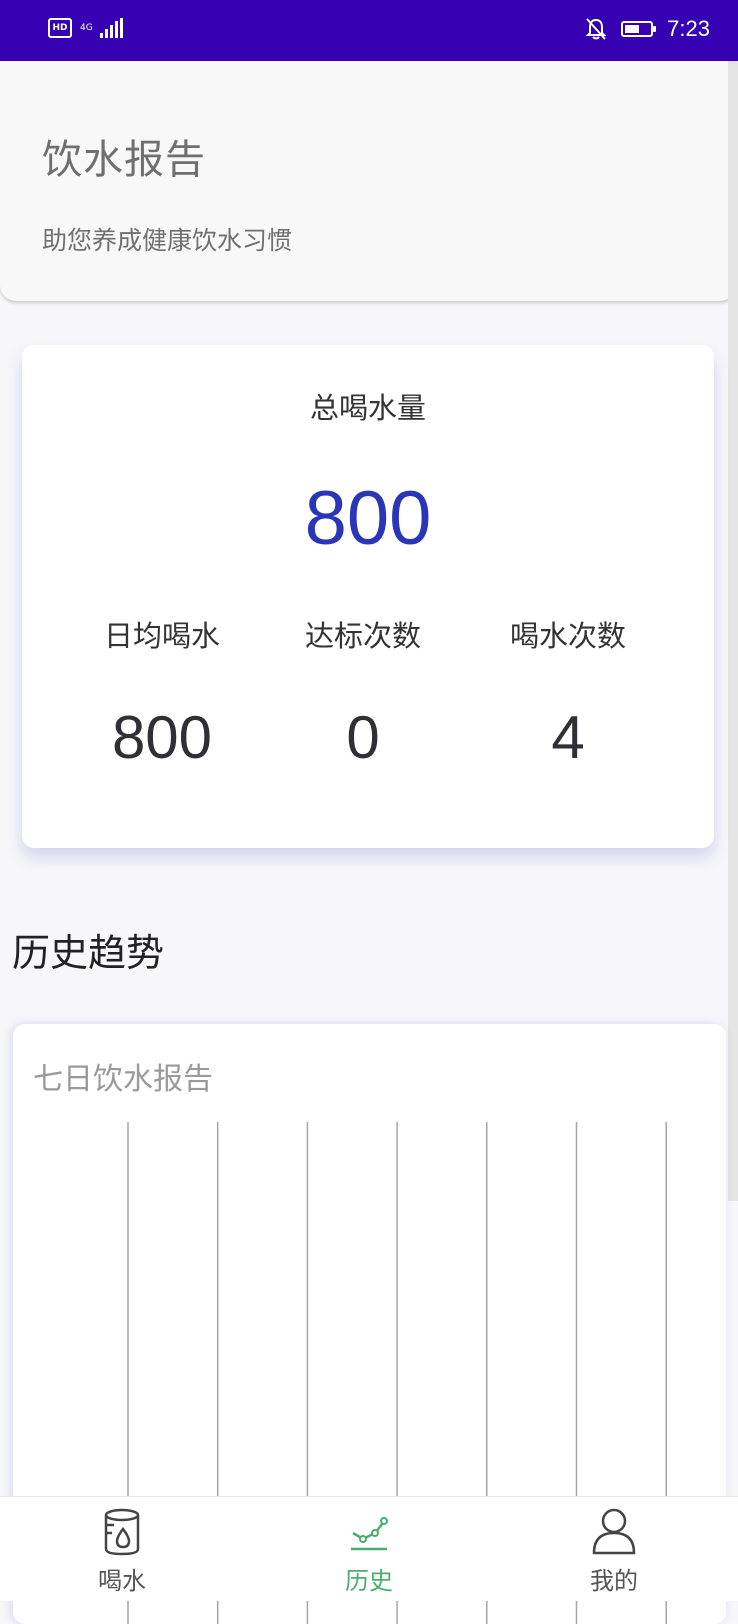  I want to click on stat-daily-average: 日均喝水 800, so click(162, 692).